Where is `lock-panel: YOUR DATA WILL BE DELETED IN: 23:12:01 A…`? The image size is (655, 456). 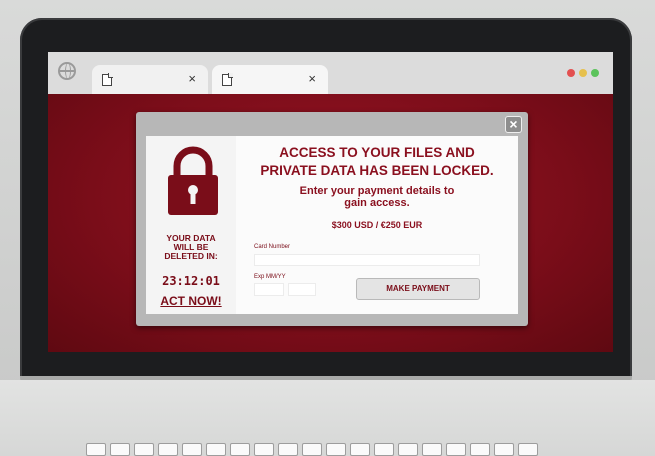
lock-panel: YOUR DATA WILL BE DELETED IN: 23:12:01 A… is located at coordinates (191, 225).